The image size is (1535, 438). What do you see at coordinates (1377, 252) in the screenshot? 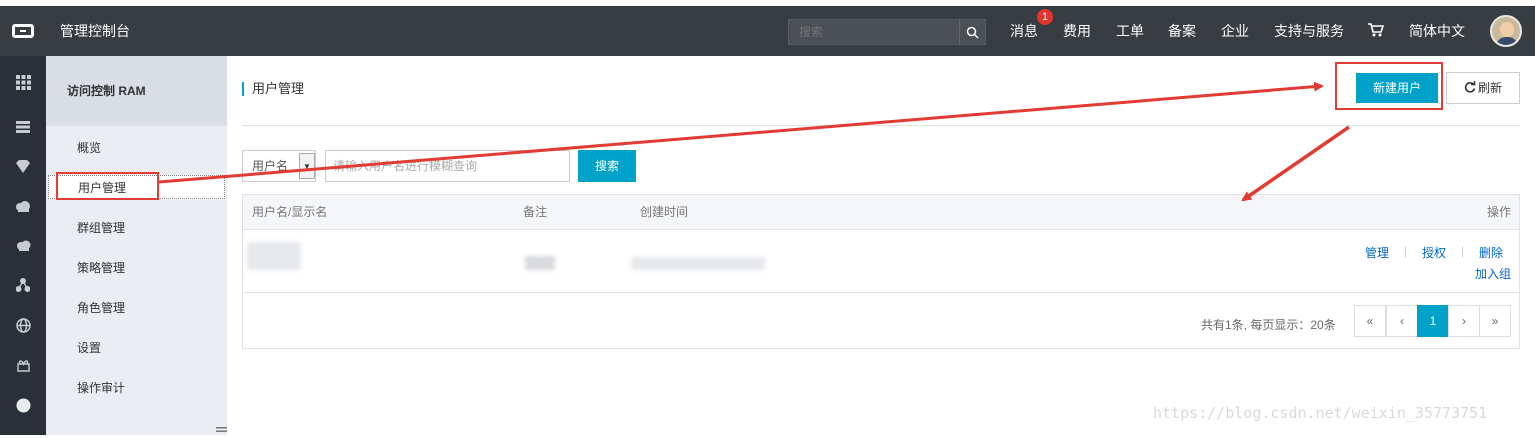
I see `manage-link: 管理` at bounding box center [1377, 252].